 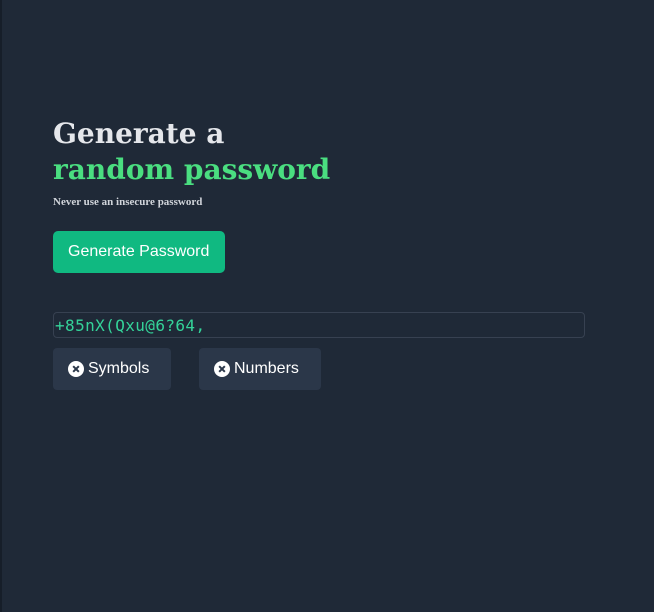 What do you see at coordinates (266, 368) in the screenshot?
I see `numbers-label: Numbers` at bounding box center [266, 368].